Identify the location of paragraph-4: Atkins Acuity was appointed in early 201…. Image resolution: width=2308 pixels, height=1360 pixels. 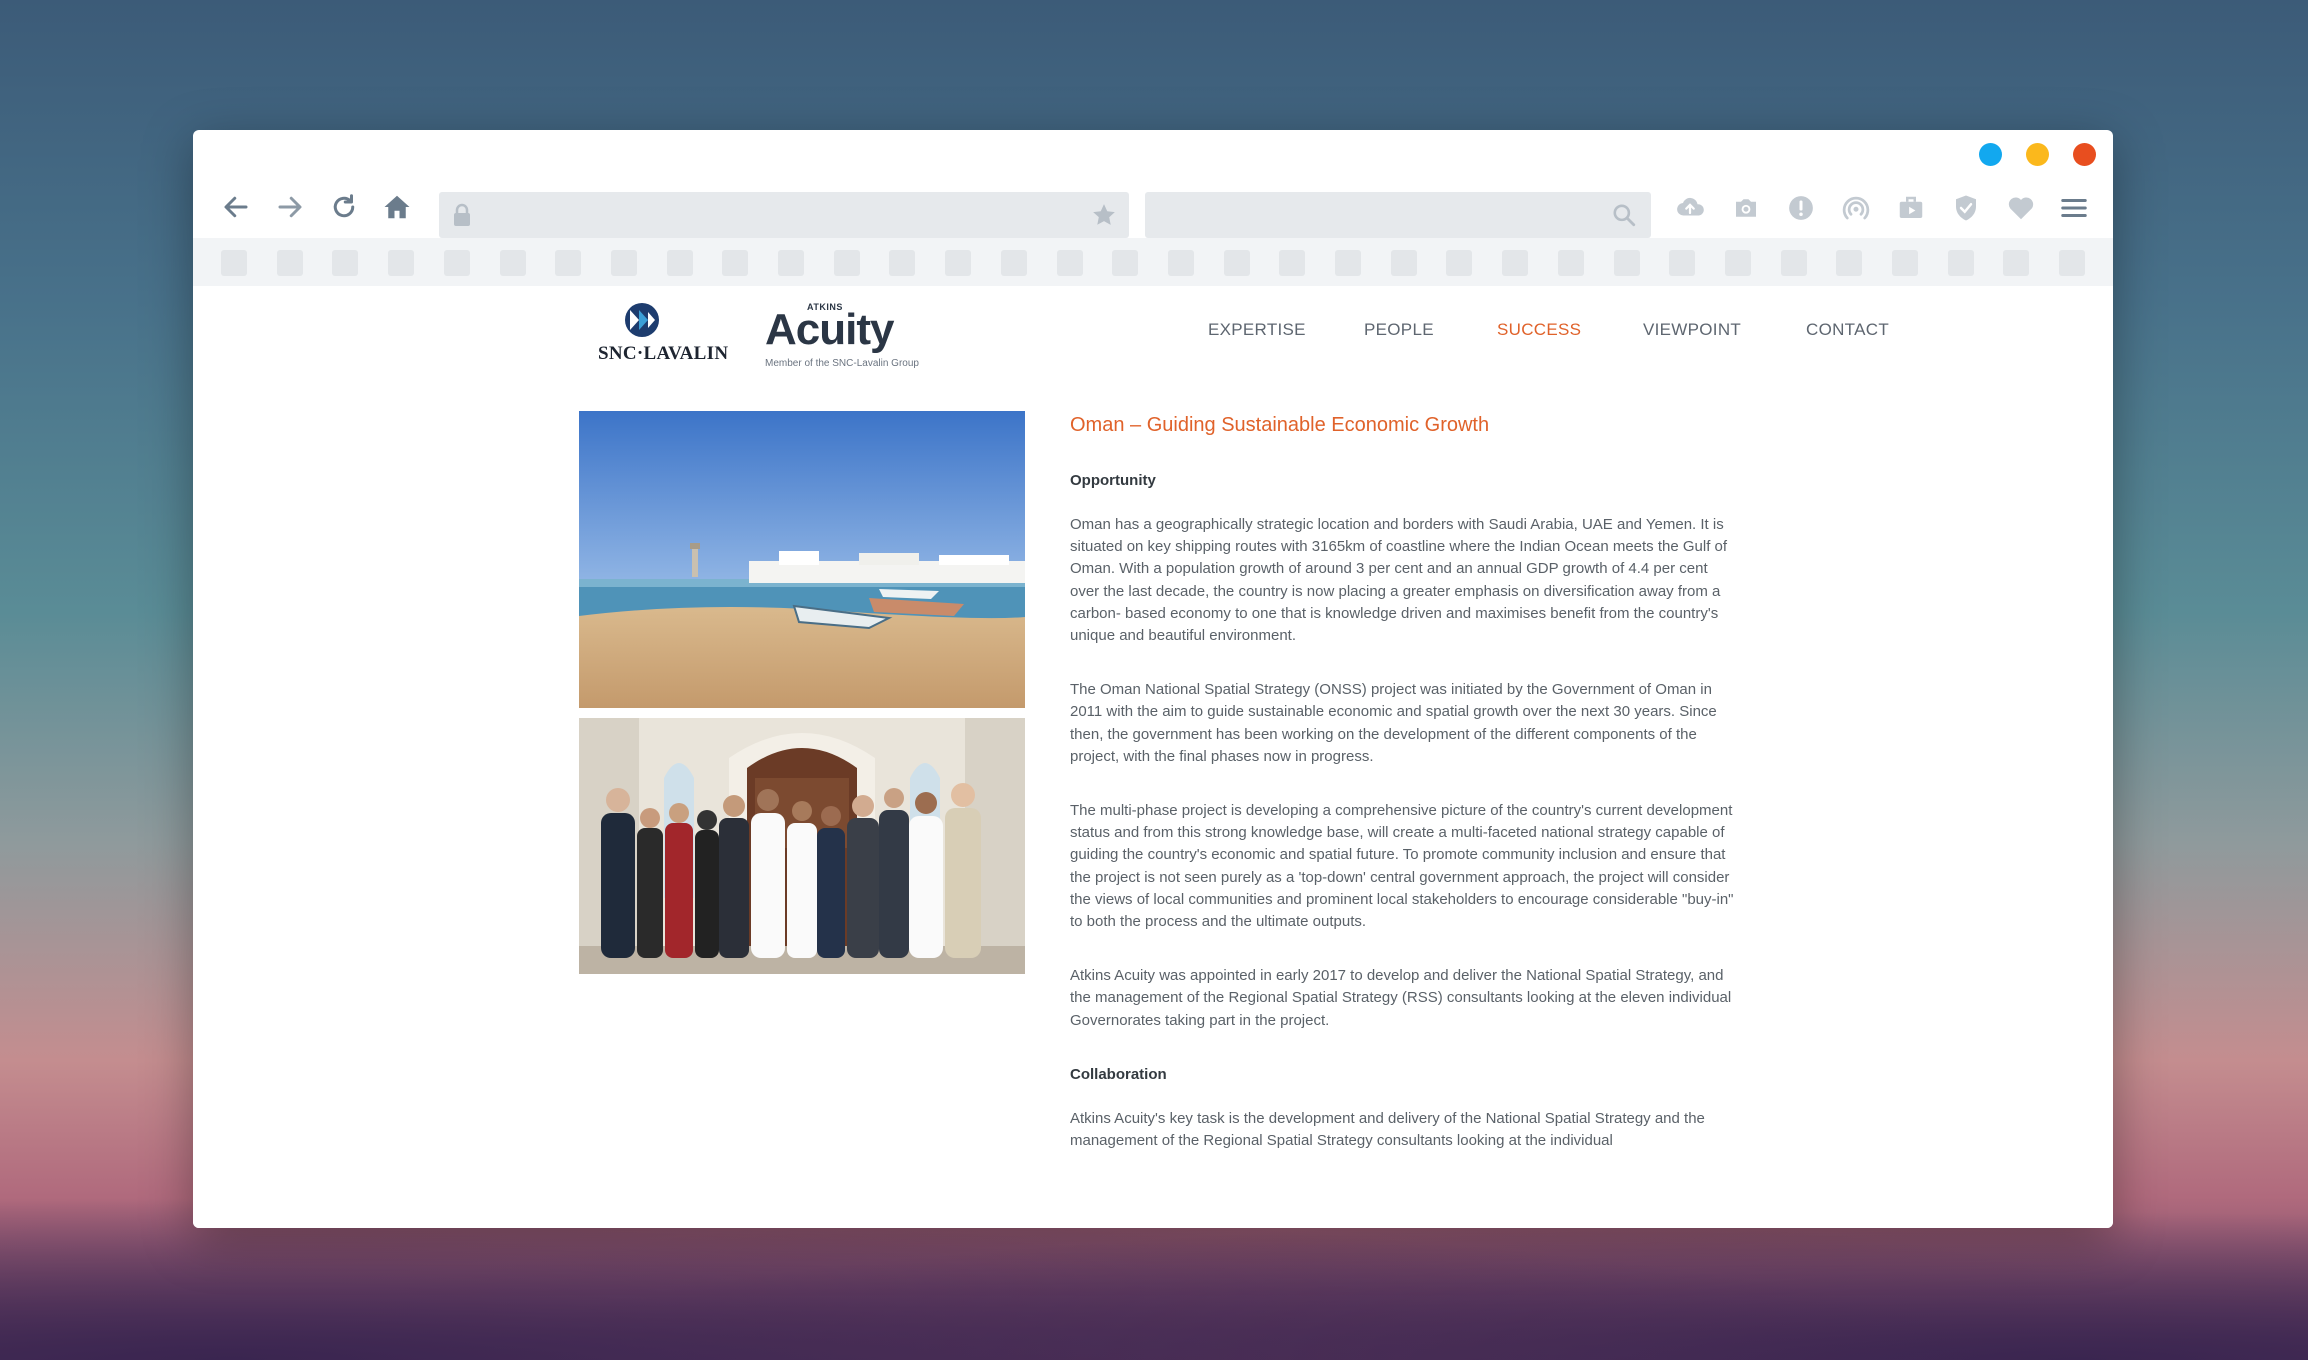
(1401, 998).